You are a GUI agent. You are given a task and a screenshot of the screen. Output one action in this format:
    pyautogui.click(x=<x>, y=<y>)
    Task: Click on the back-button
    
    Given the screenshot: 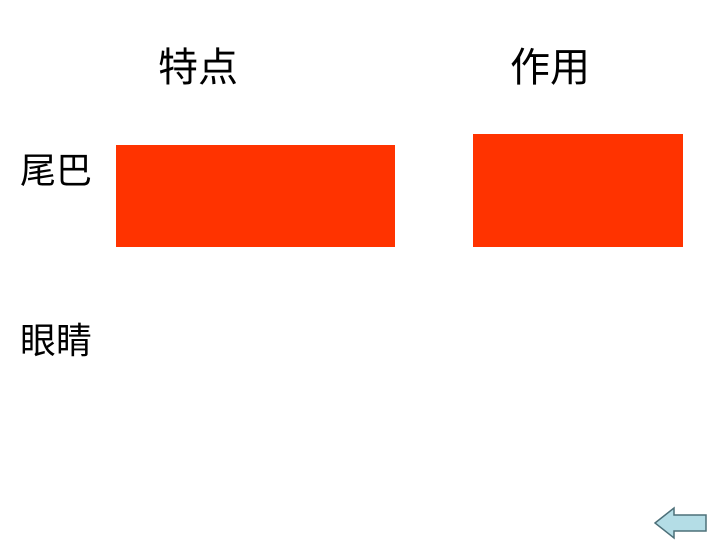 What is the action you would take?
    pyautogui.click(x=681, y=523)
    